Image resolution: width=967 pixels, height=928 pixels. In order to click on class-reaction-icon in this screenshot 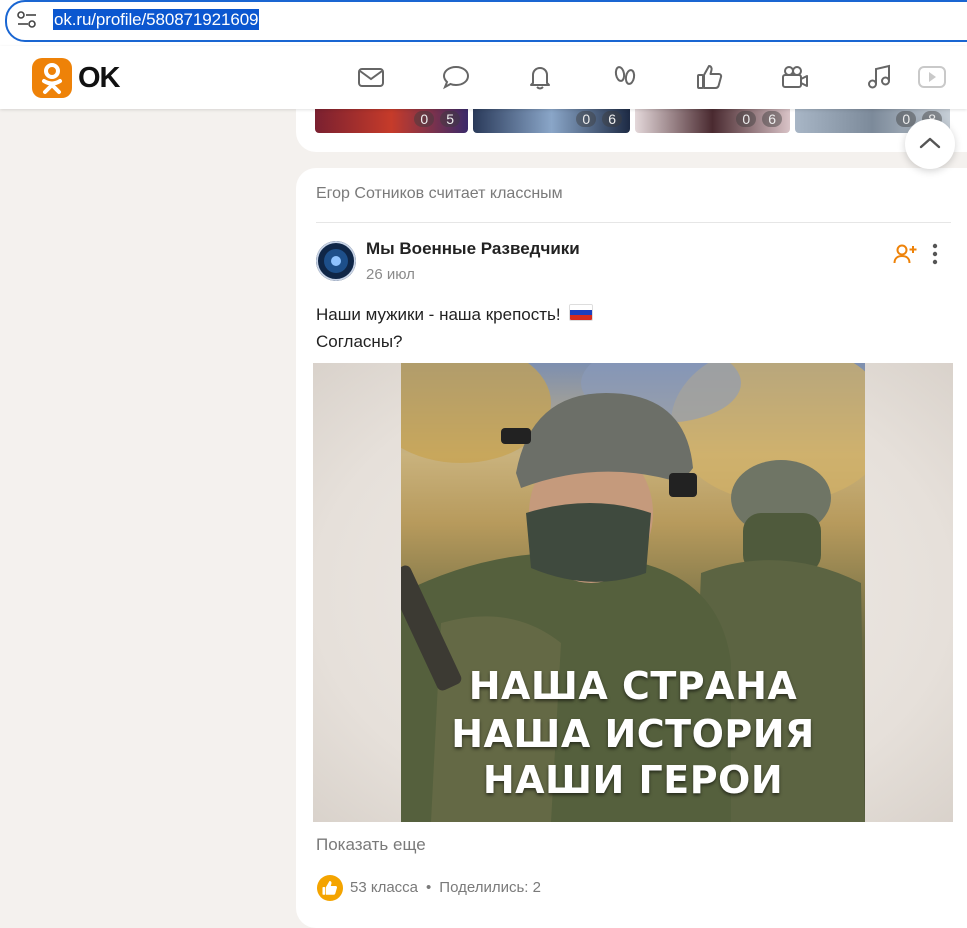, I will do `click(330, 888)`.